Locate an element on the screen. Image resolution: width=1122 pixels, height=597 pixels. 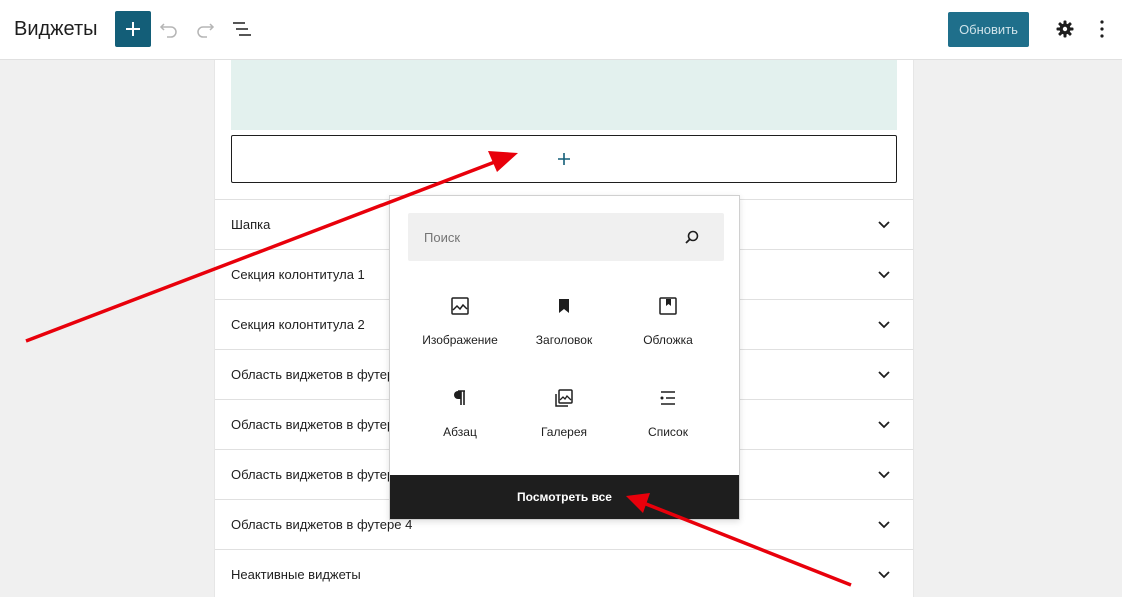
settings-button is located at coordinates (1065, 29).